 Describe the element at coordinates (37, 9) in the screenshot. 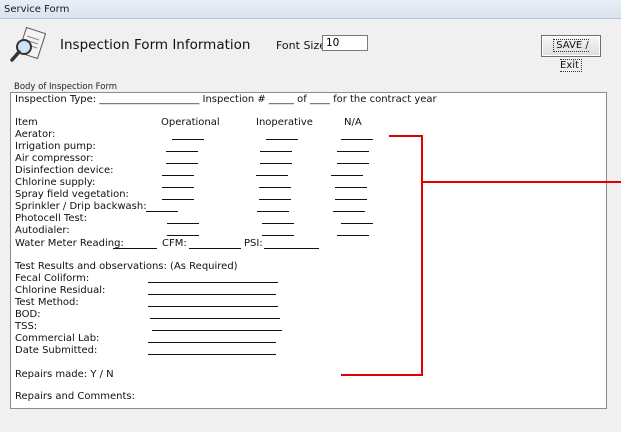

I see `window-title: Service Form` at that location.